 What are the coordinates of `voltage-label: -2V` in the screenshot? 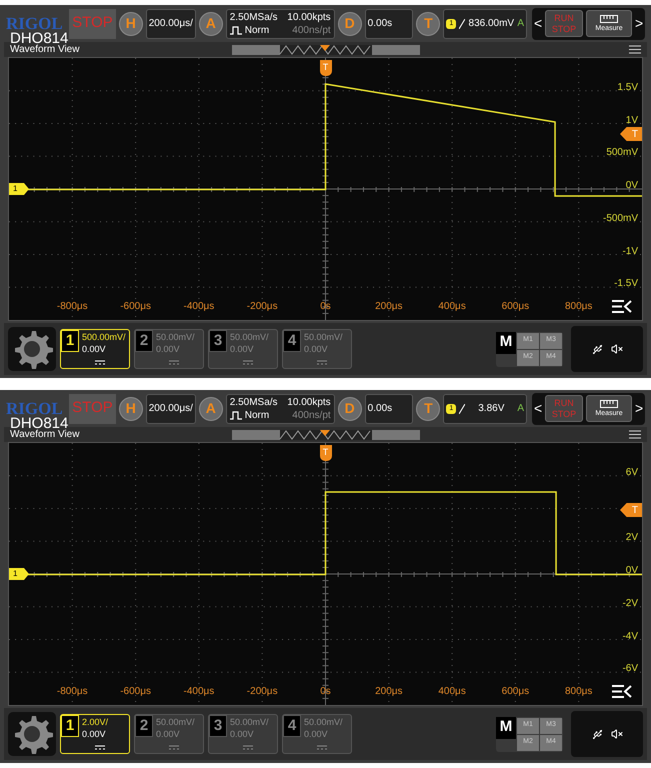 It's located at (630, 604).